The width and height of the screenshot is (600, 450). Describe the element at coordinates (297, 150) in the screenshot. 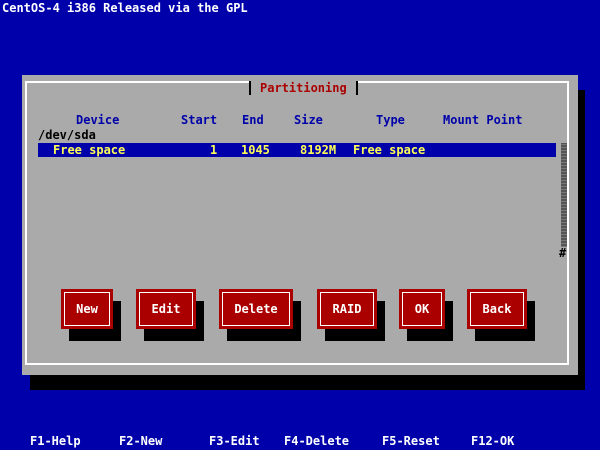

I see `partition-row-free-space: Free space 1 1045 8192M Free space` at that location.